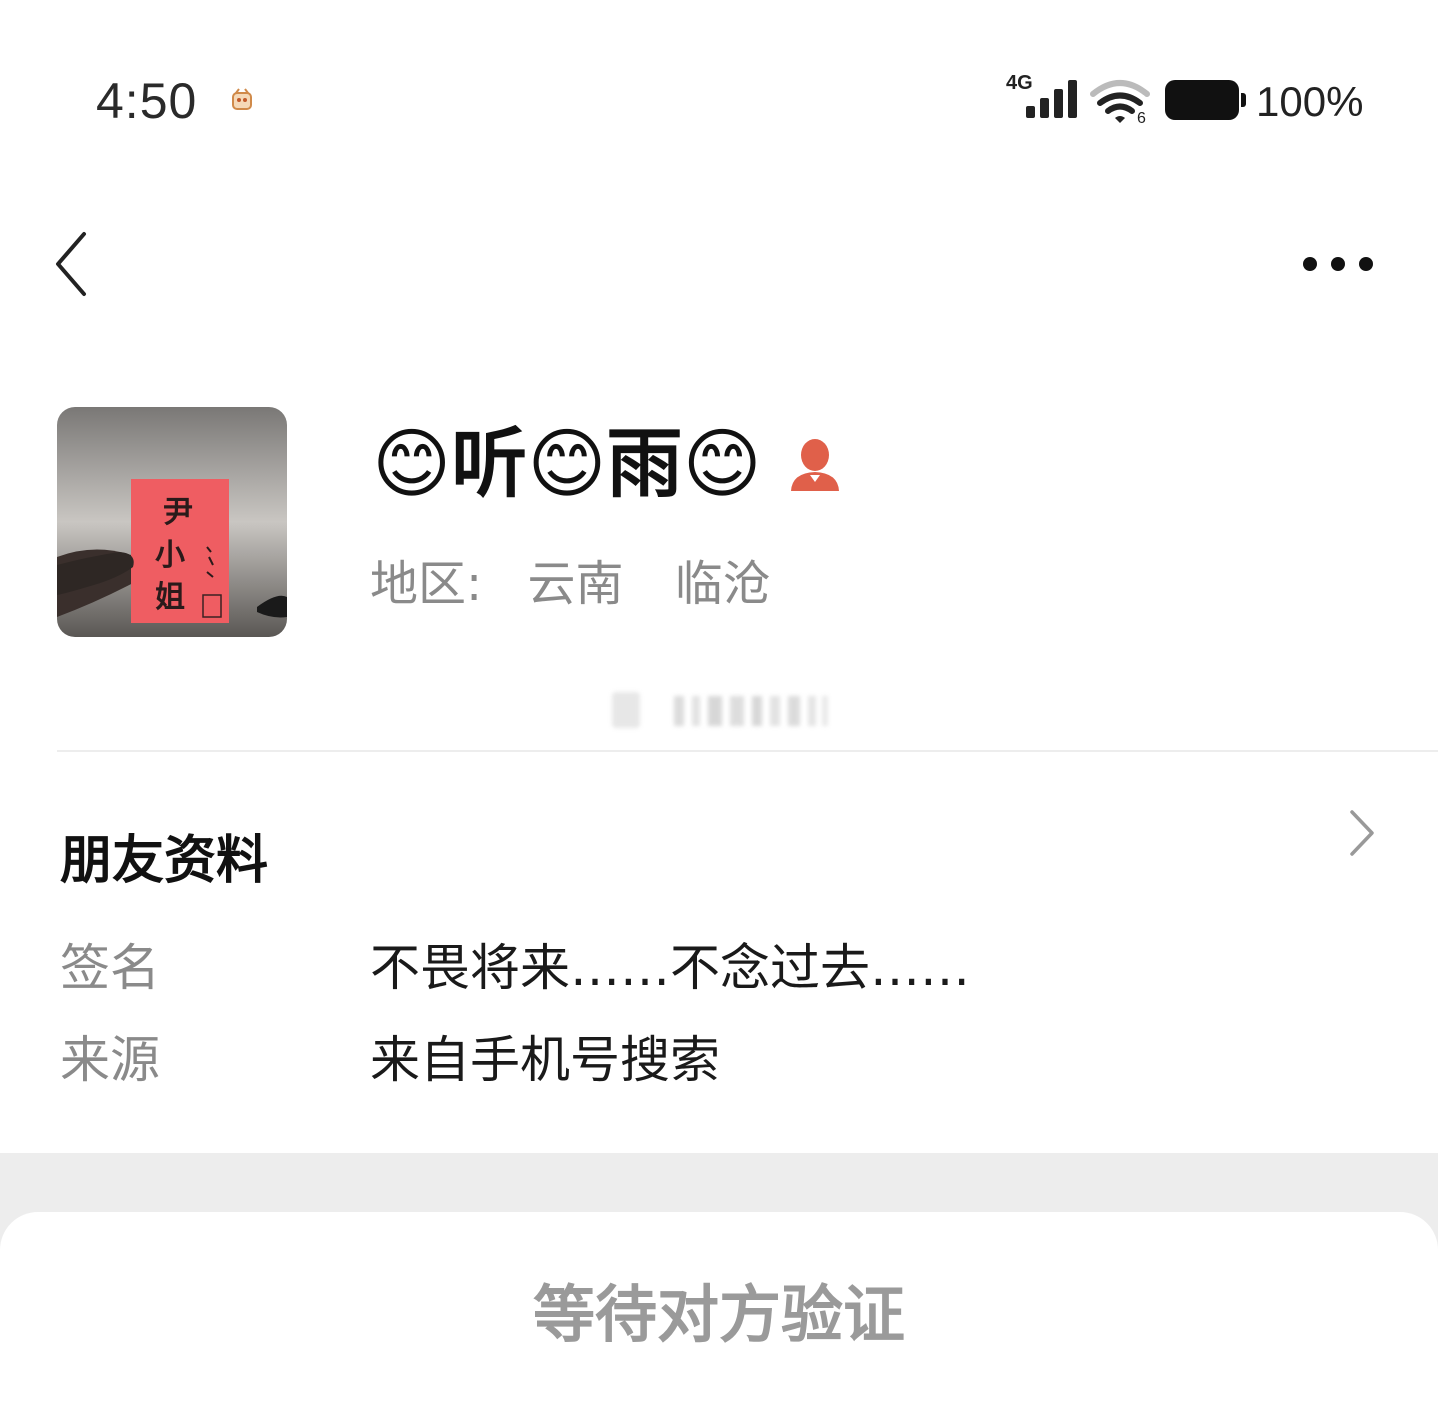 The height and width of the screenshot is (1417, 1438). What do you see at coordinates (110, 968) in the screenshot?
I see `signature-label: 签名` at bounding box center [110, 968].